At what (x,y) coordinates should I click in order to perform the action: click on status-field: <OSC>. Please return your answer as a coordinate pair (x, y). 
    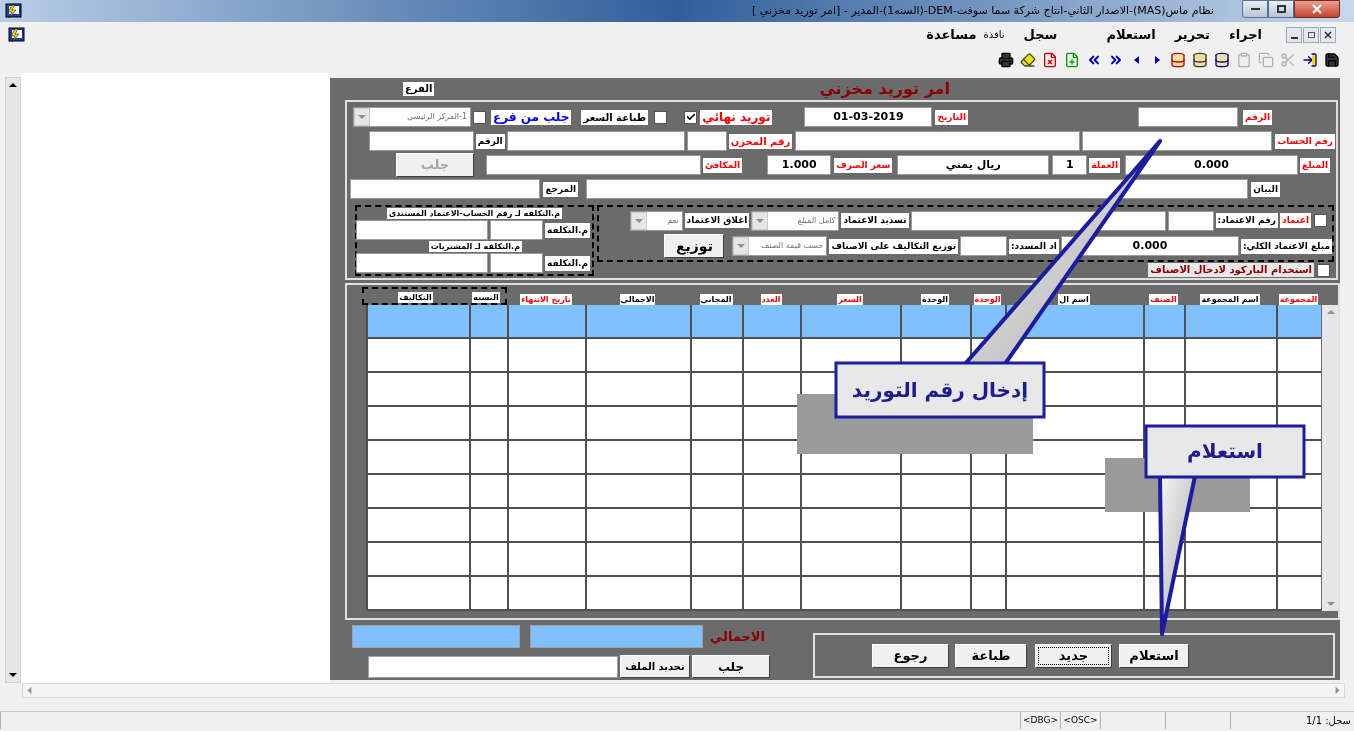
    Looking at the image, I should click on (1080, 720).